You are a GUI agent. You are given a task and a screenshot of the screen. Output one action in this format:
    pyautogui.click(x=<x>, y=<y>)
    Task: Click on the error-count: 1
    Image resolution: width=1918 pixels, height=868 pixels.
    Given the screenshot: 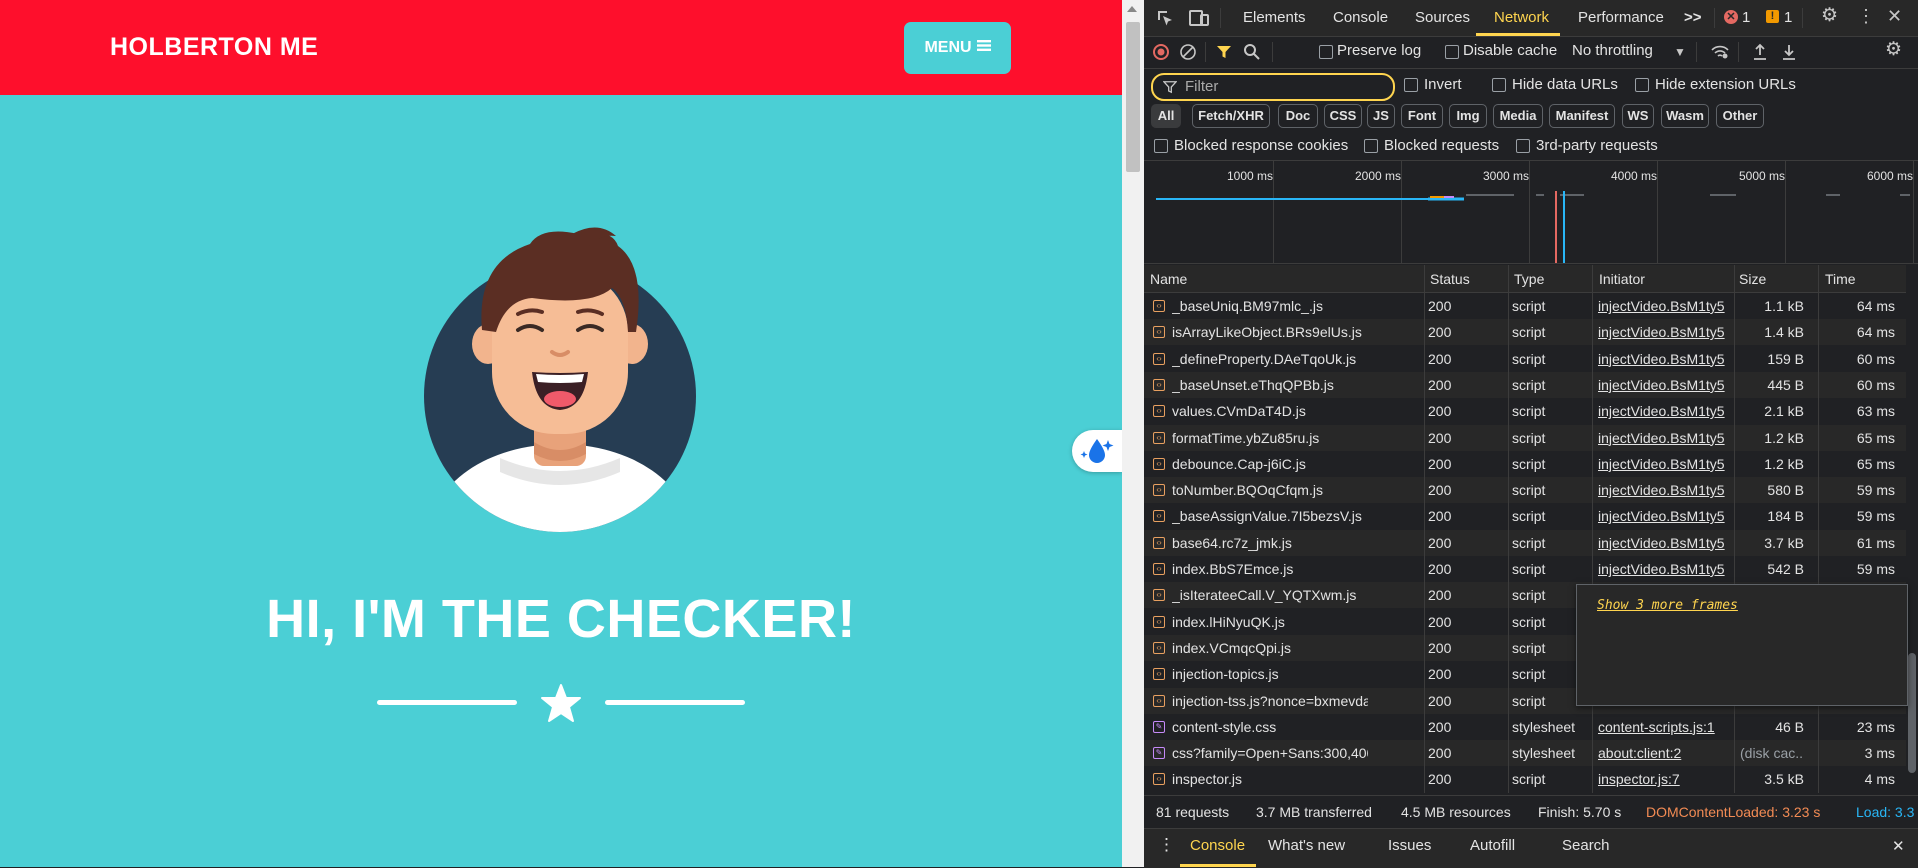 What is the action you would take?
    pyautogui.click(x=1746, y=17)
    